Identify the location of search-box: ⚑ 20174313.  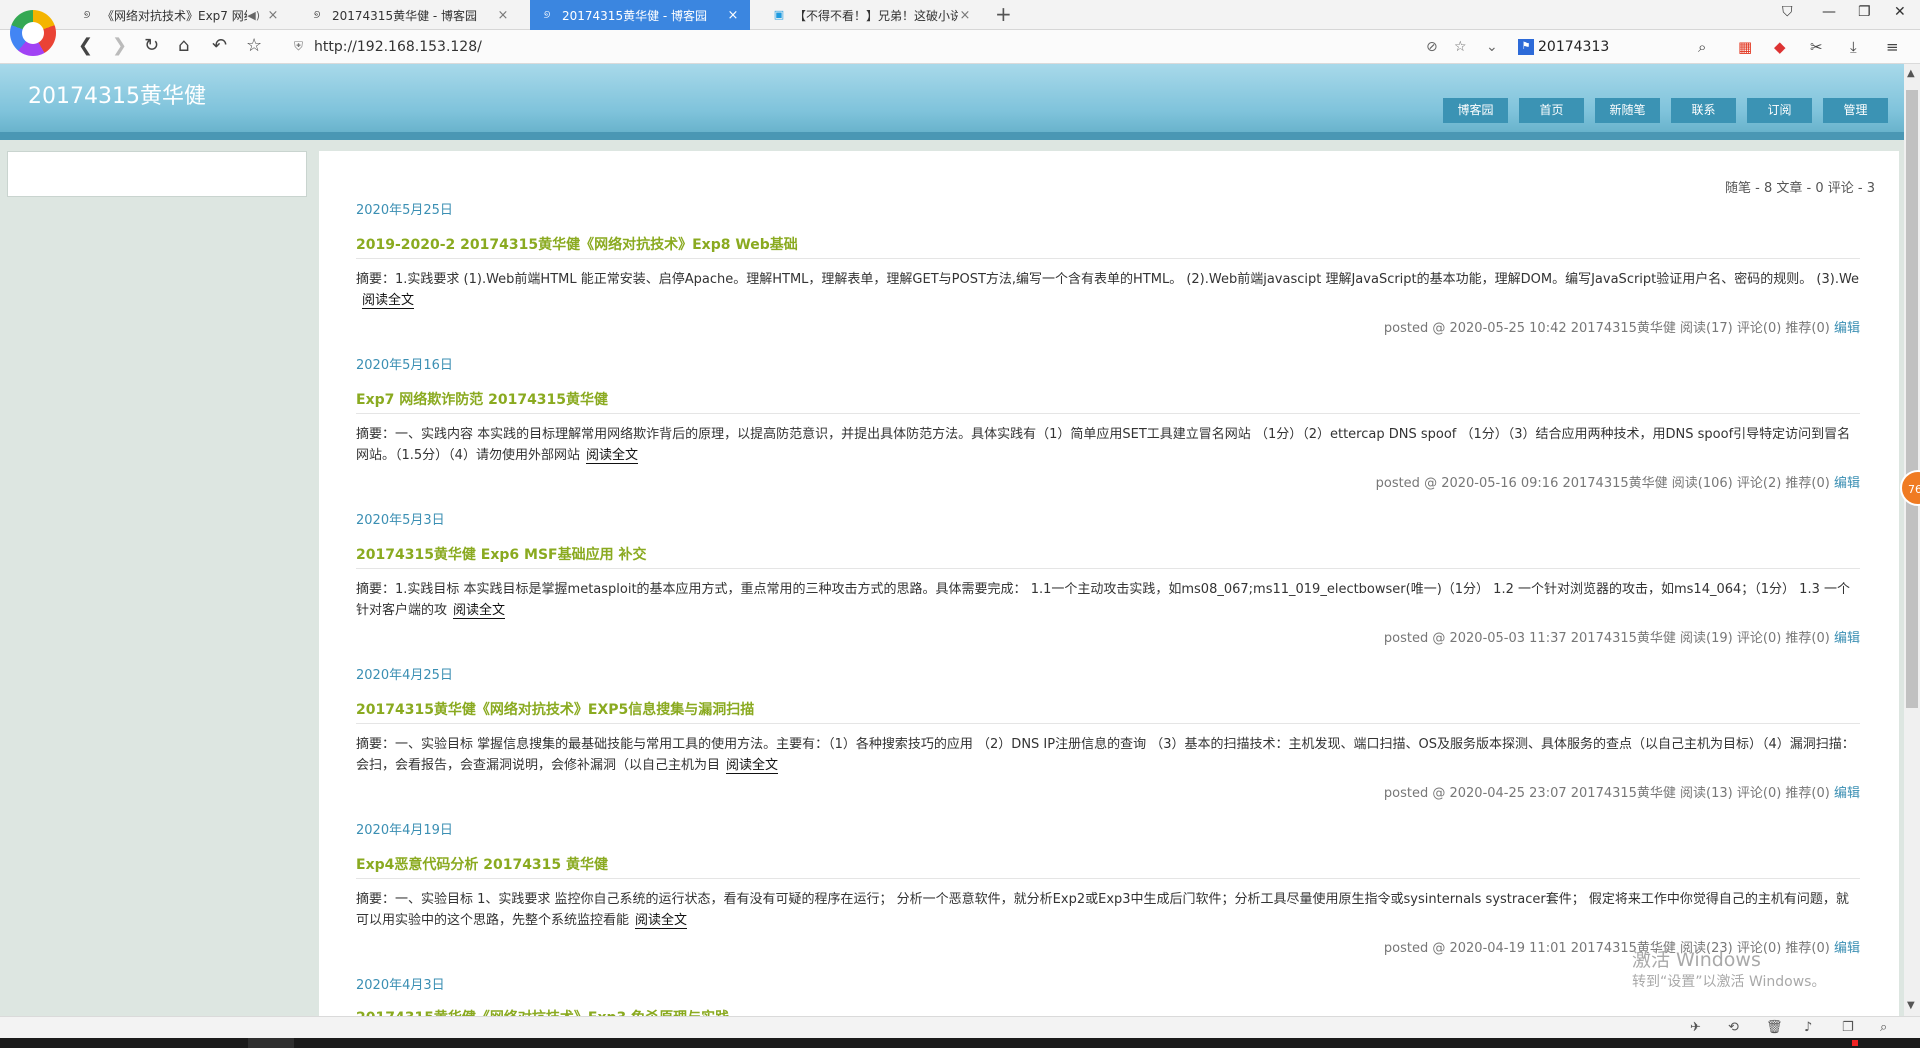
(1618, 47).